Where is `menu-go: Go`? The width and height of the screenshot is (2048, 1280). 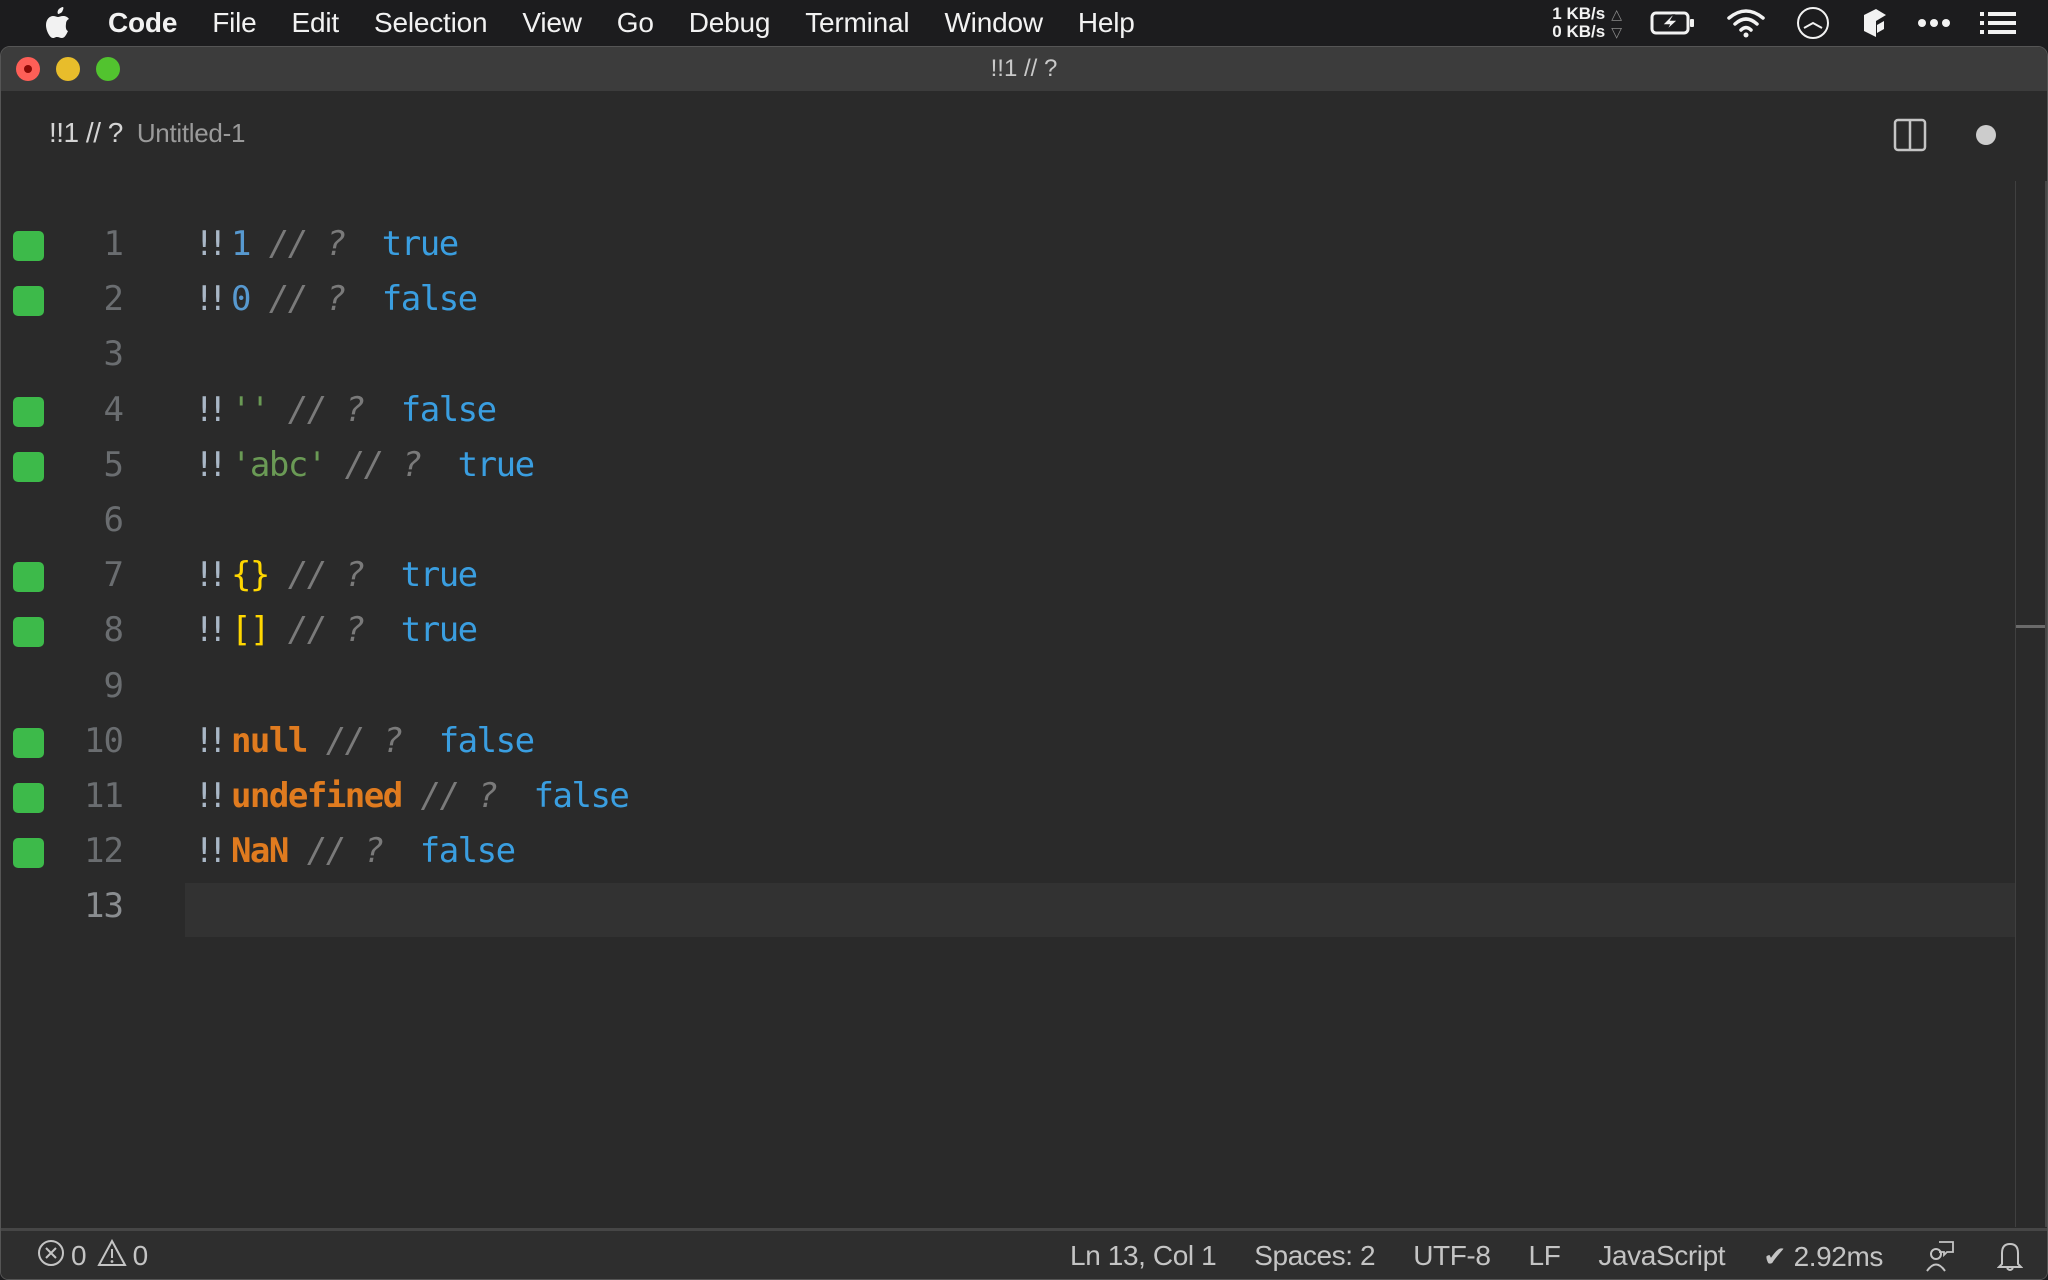 menu-go: Go is located at coordinates (635, 23).